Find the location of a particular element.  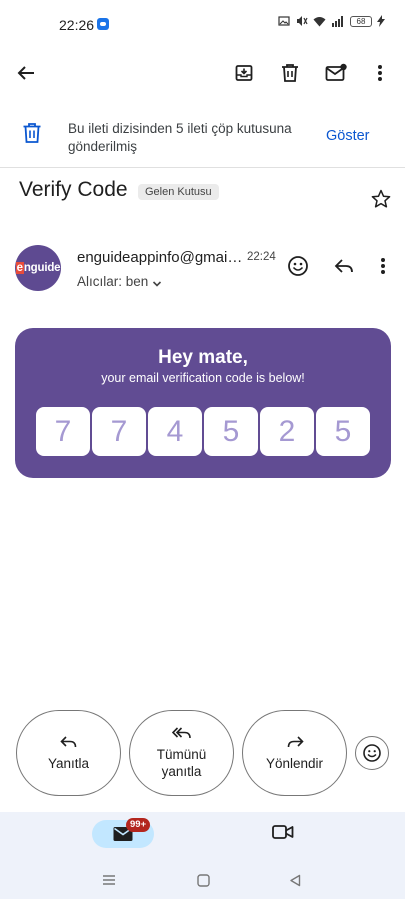

reply-all-label-line2: yanıtla is located at coordinates (181, 771).